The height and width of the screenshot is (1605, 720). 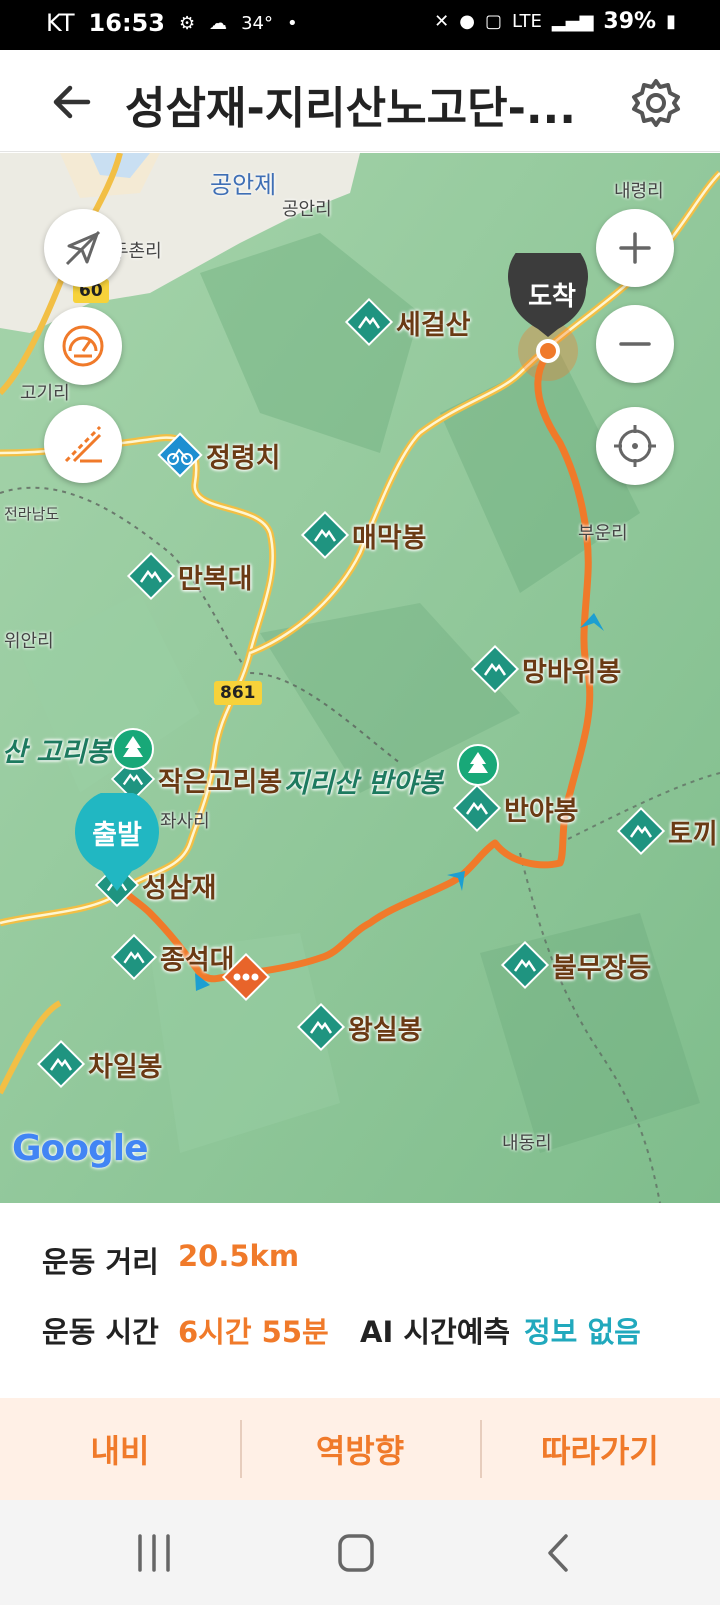 I want to click on navigation-toggle-button, so click(x=83, y=248).